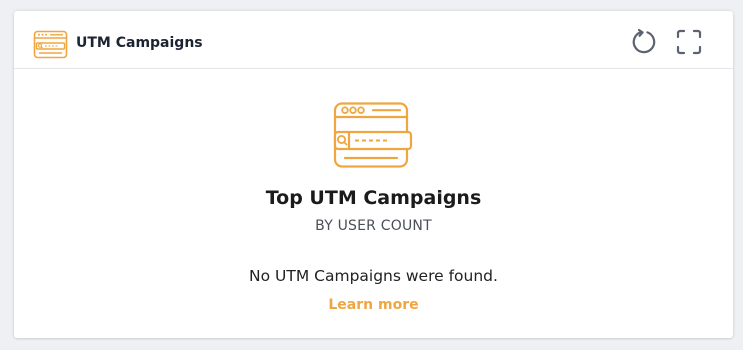  I want to click on widget-title: UTM Campaigns, so click(139, 43).